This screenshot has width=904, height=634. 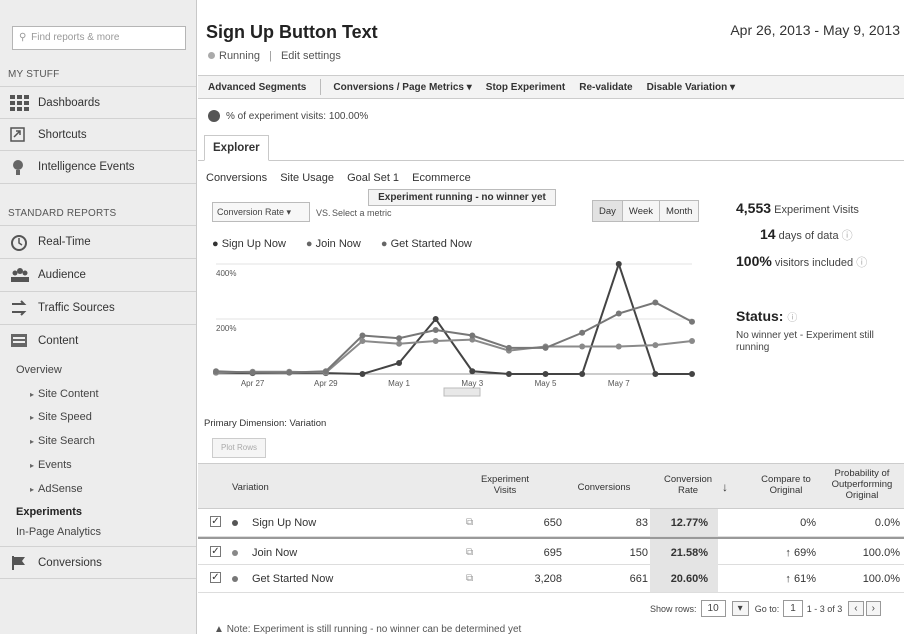 I want to click on plot-rows-button: Plot Rows, so click(x=239, y=448).